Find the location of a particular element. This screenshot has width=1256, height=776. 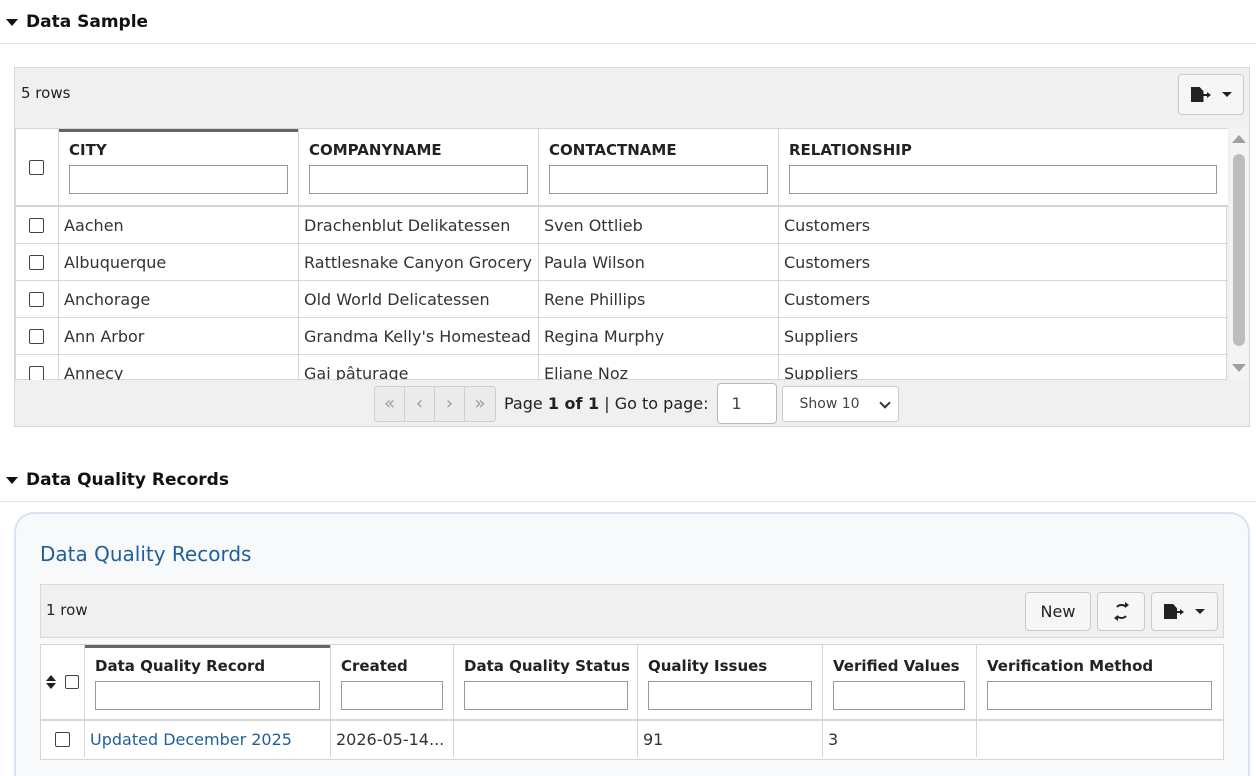

quality-issues-filter-input is located at coordinates (730, 695).